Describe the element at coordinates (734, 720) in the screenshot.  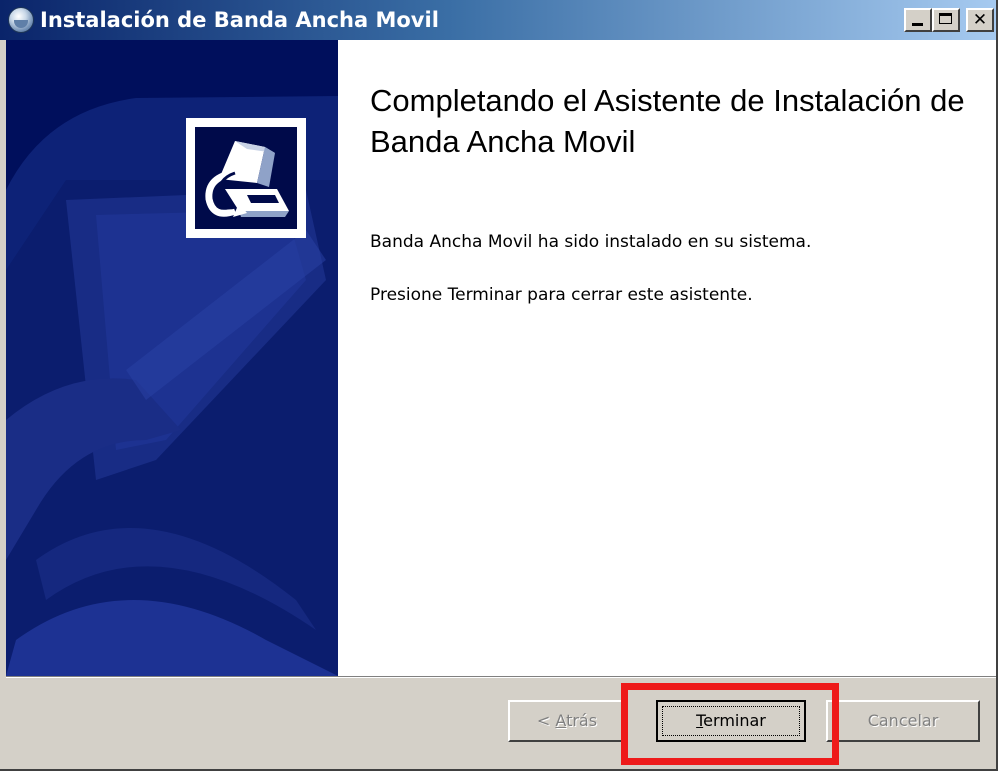
I see `finish-button-label-rest: erminar` at that location.